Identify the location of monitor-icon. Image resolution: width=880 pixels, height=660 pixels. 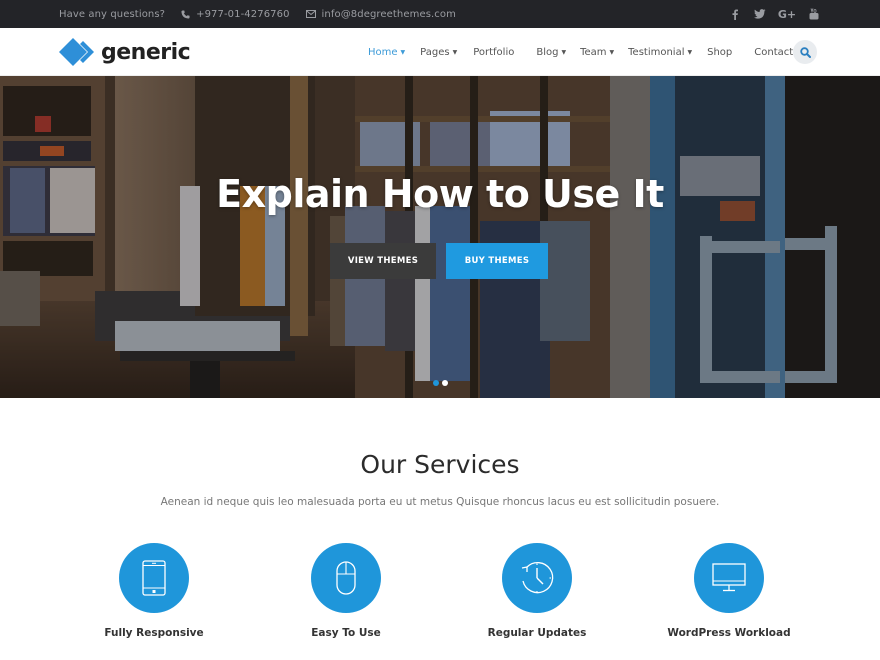
(729, 577).